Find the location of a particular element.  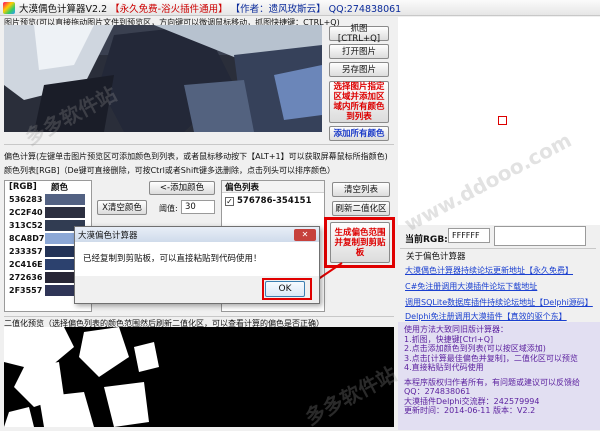

capture-button: 抓图[CTRL+Q] is located at coordinates (359, 34).